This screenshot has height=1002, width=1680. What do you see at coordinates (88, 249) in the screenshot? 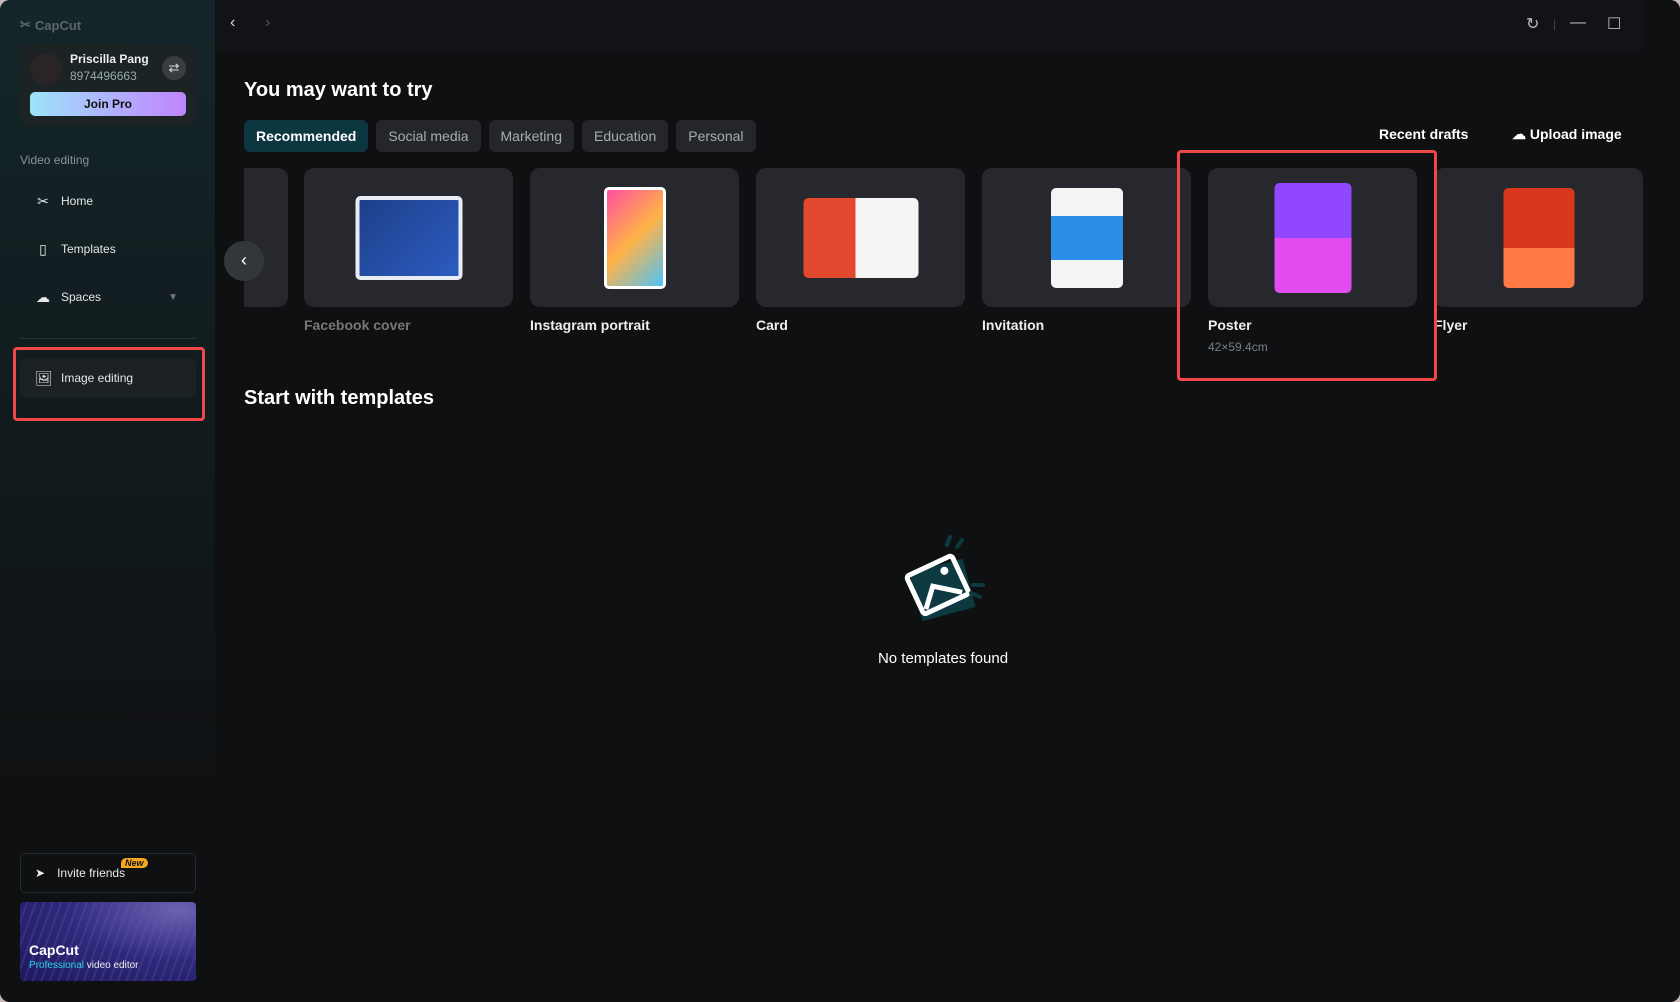
I see `nav-label: Templates` at bounding box center [88, 249].